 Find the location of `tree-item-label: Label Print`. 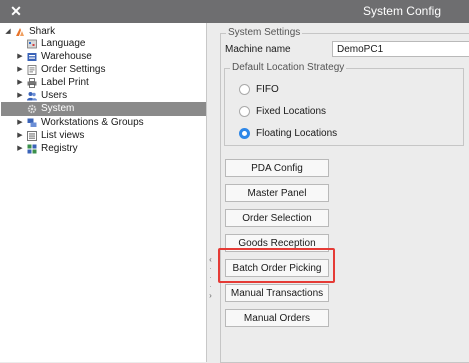

tree-item-label: Label Print is located at coordinates (65, 82).